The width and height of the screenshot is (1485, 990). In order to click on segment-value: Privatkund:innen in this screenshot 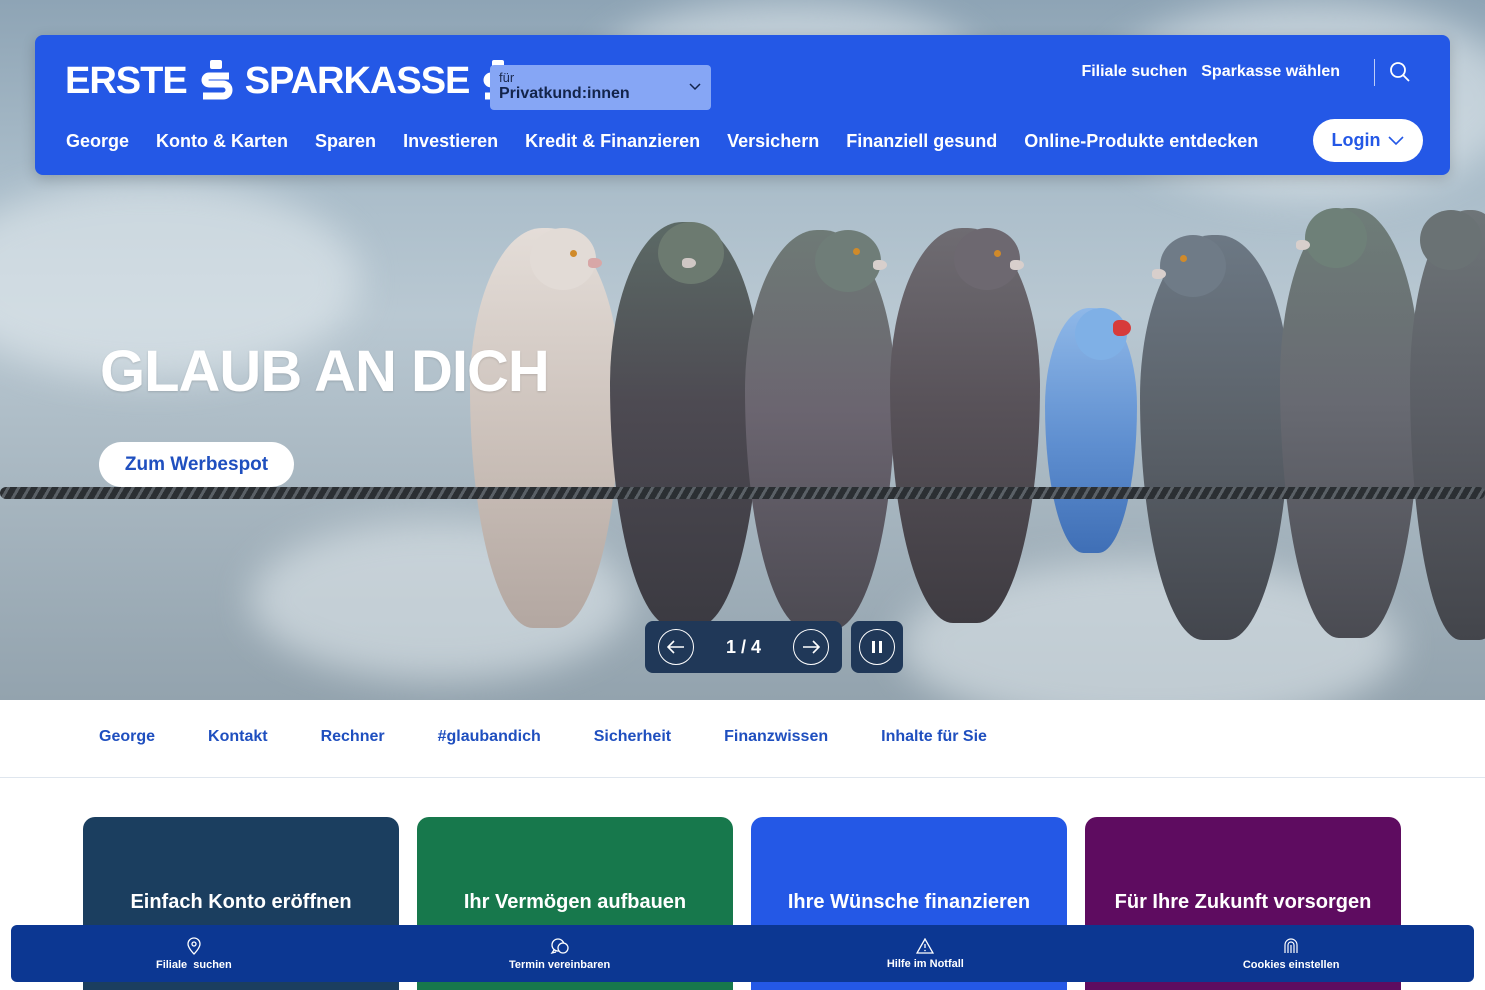, I will do `click(564, 93)`.